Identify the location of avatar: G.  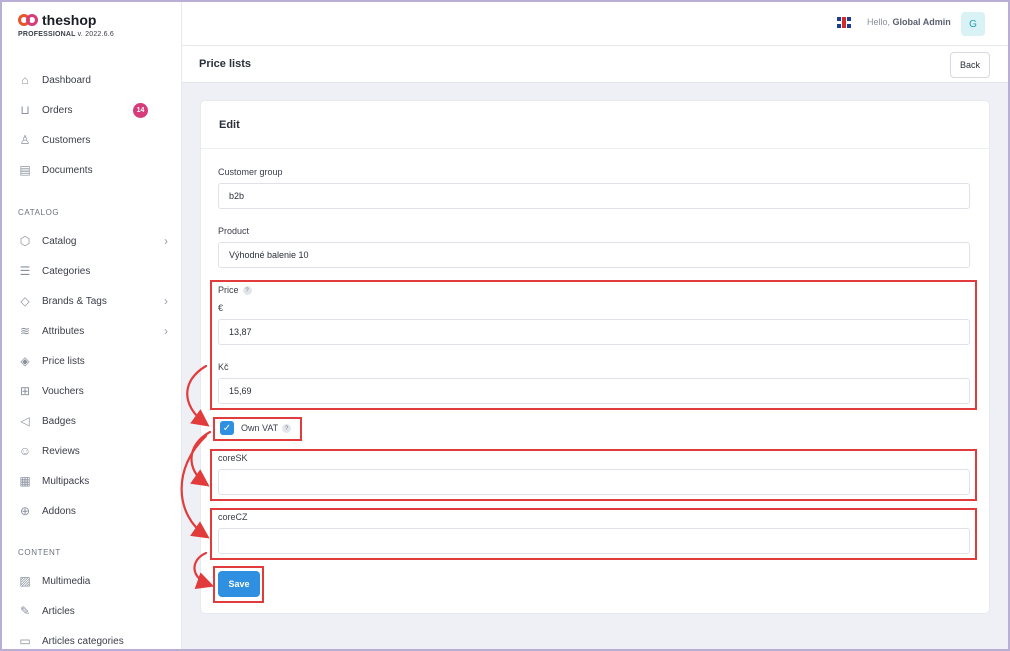
(973, 24).